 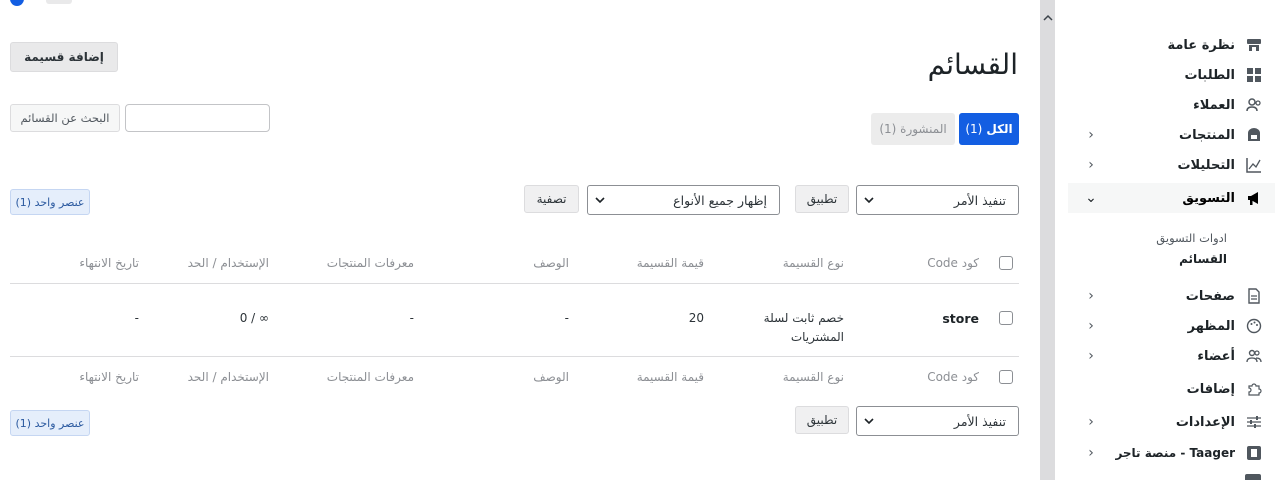 What do you see at coordinates (1171, 165) in the screenshot?
I see `sidebar-item-analytics: التحليلات ‹` at bounding box center [1171, 165].